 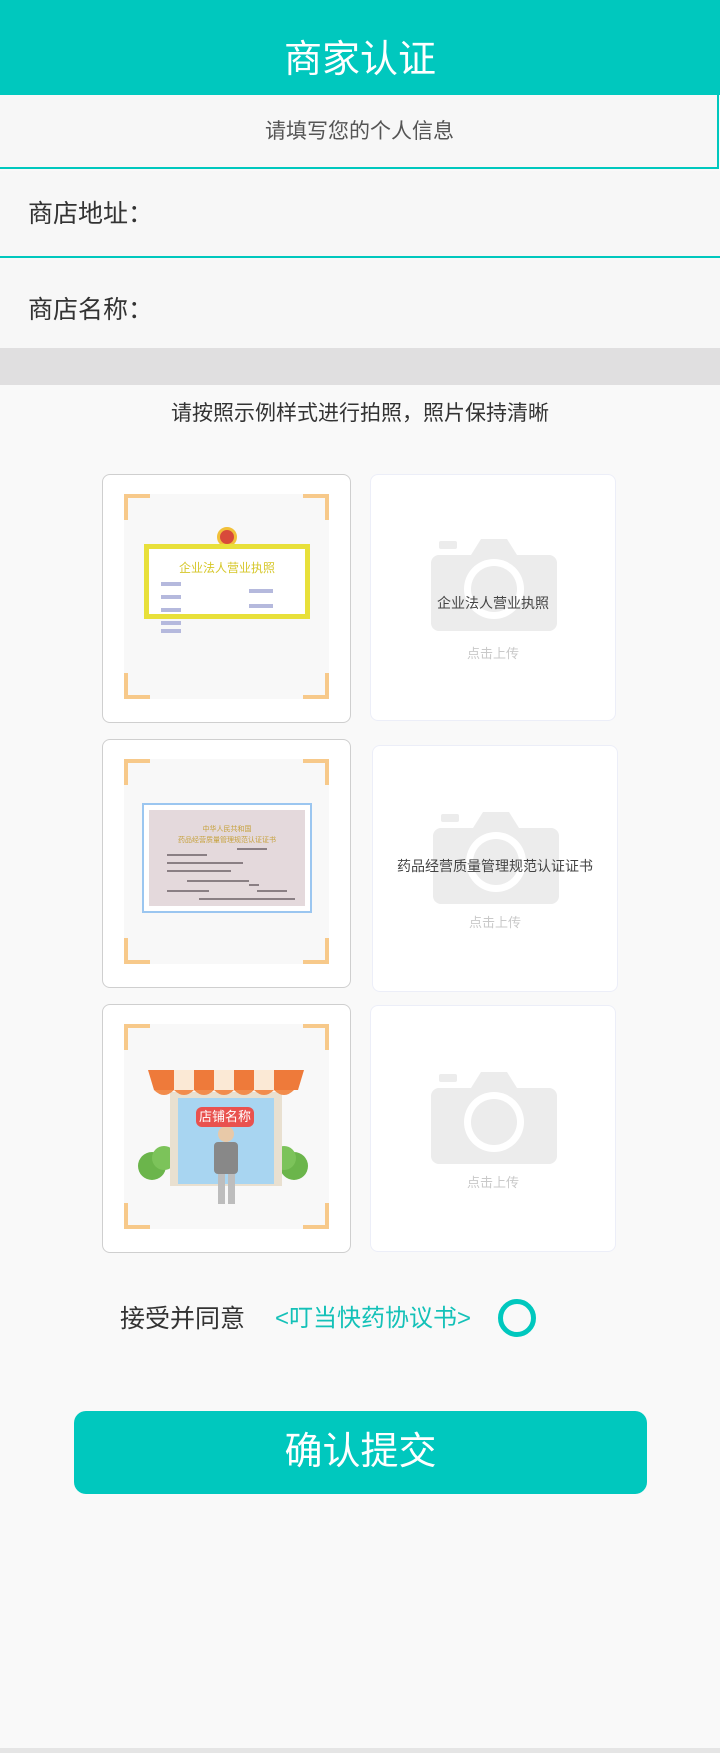 What do you see at coordinates (420, 304) in the screenshot?
I see `name-input` at bounding box center [420, 304].